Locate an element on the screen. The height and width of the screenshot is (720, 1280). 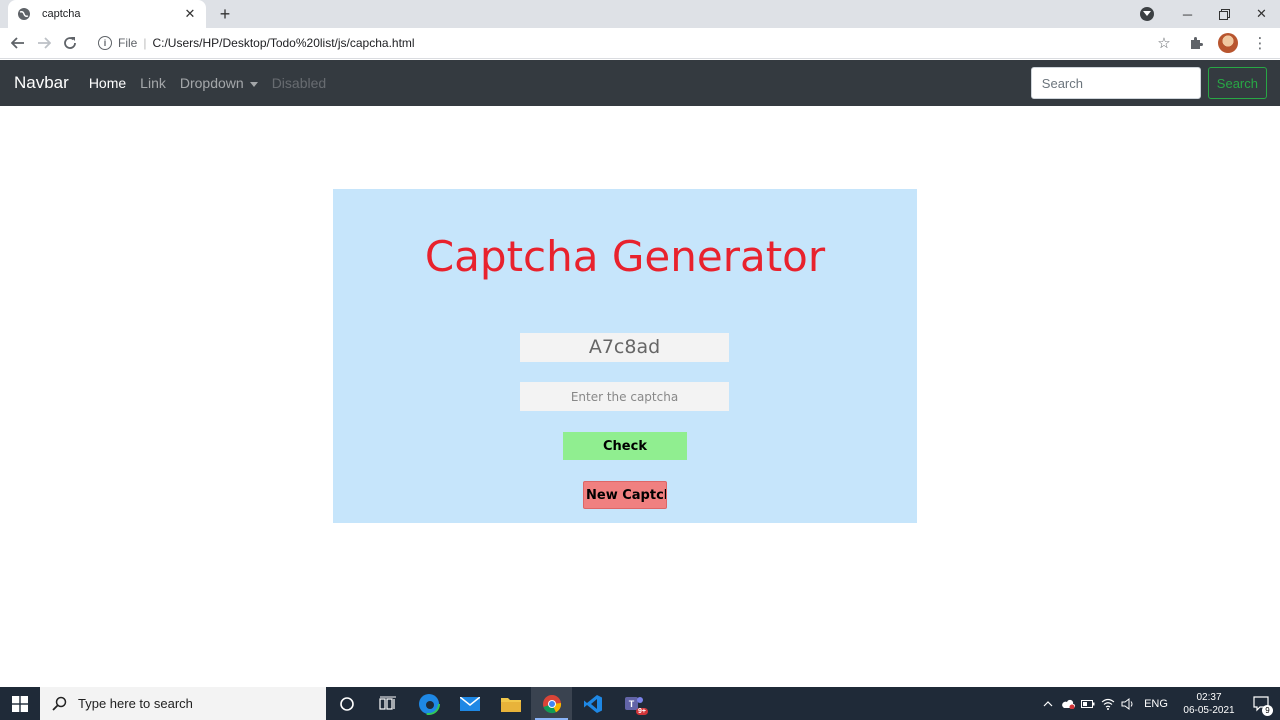
navbar-brand: Navbar is located at coordinates (41, 83).